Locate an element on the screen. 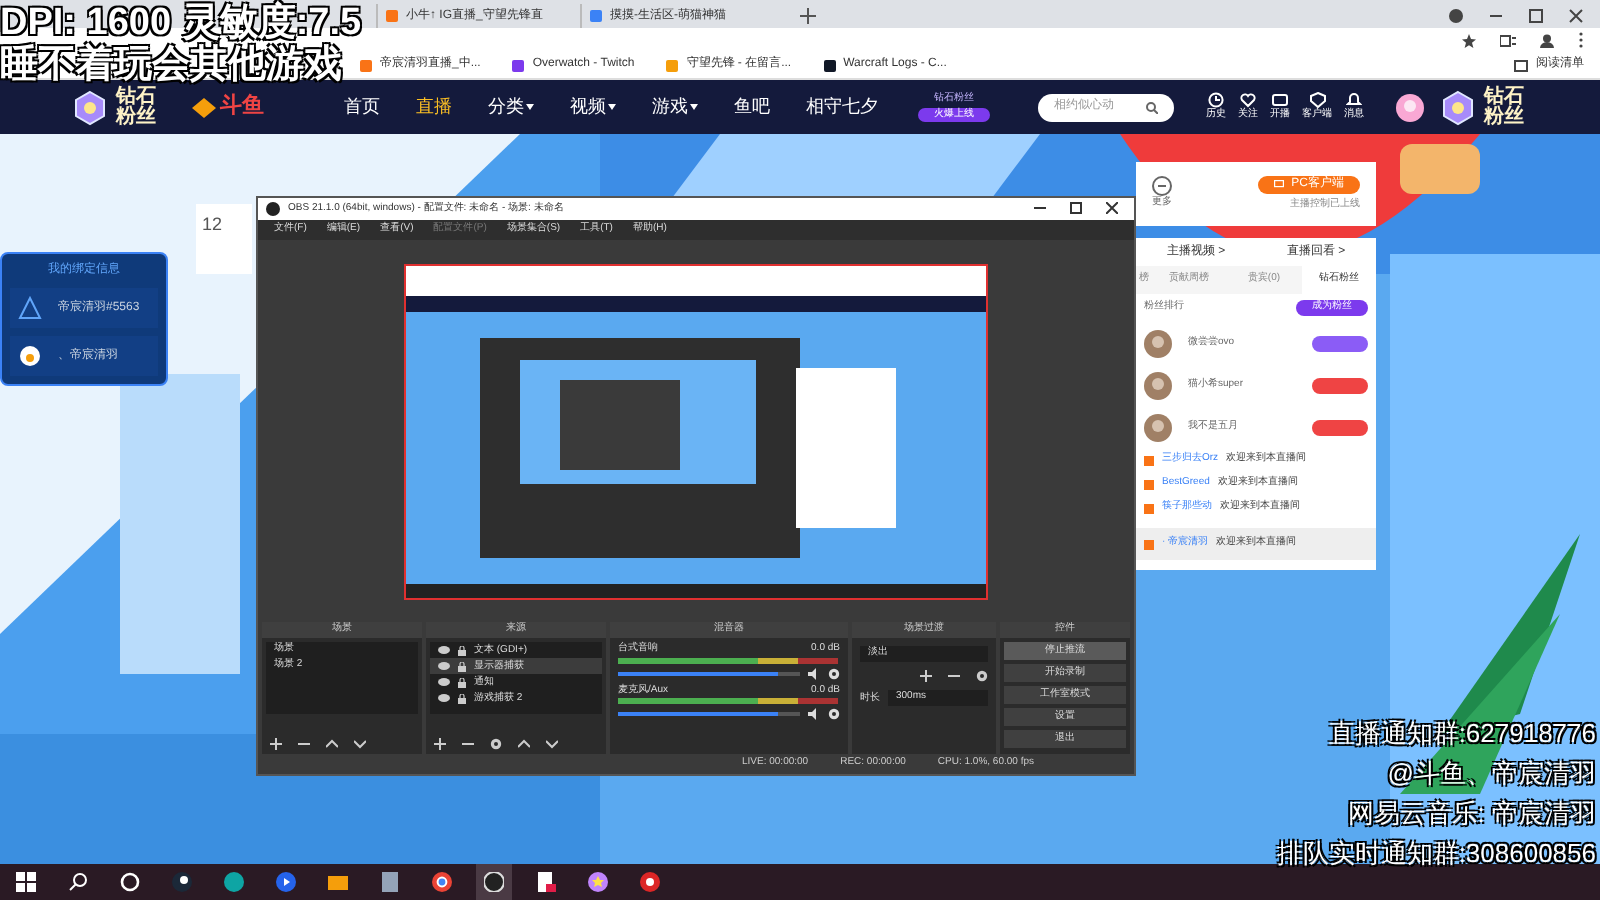  maximize-icon is located at coordinates (1536, 16).